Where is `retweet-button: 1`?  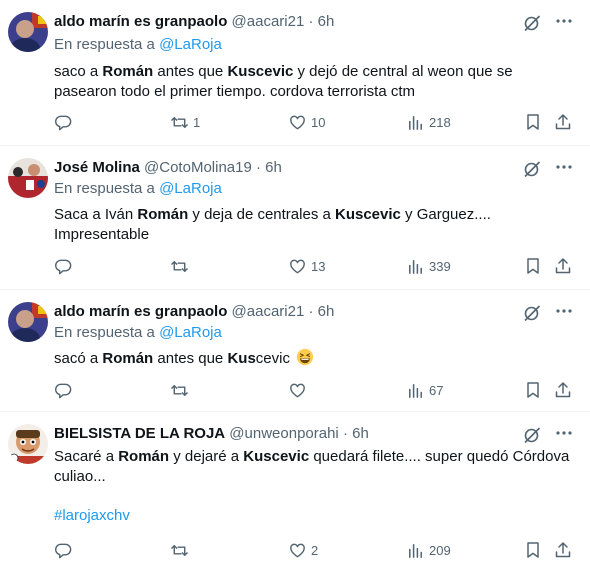 retweet-button: 1 is located at coordinates (185, 122).